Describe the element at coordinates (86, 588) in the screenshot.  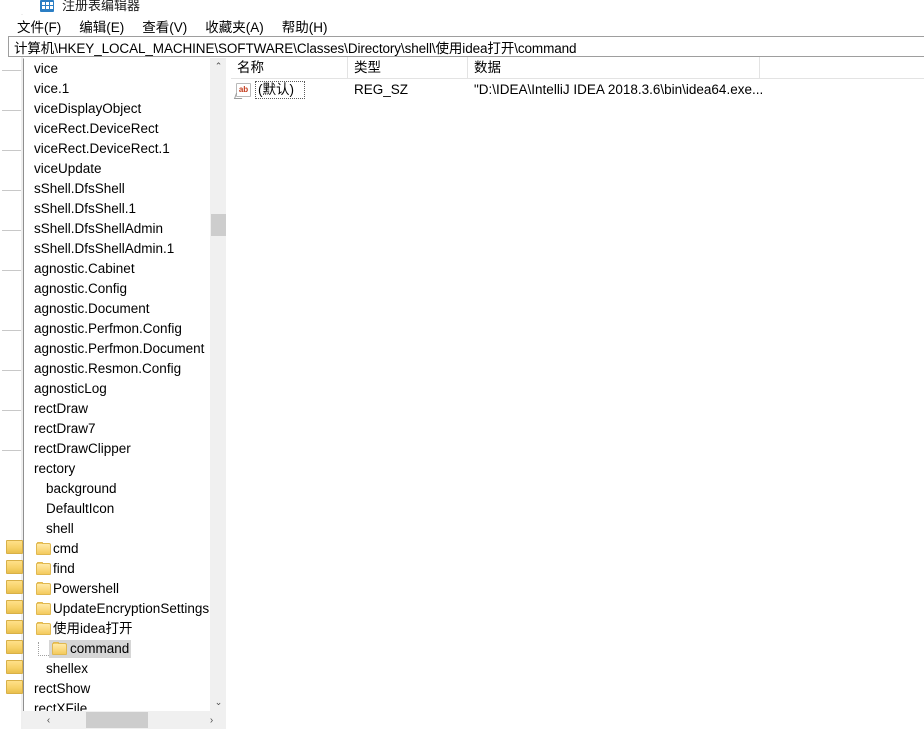
I see `tree-item-label: Powershell` at that location.